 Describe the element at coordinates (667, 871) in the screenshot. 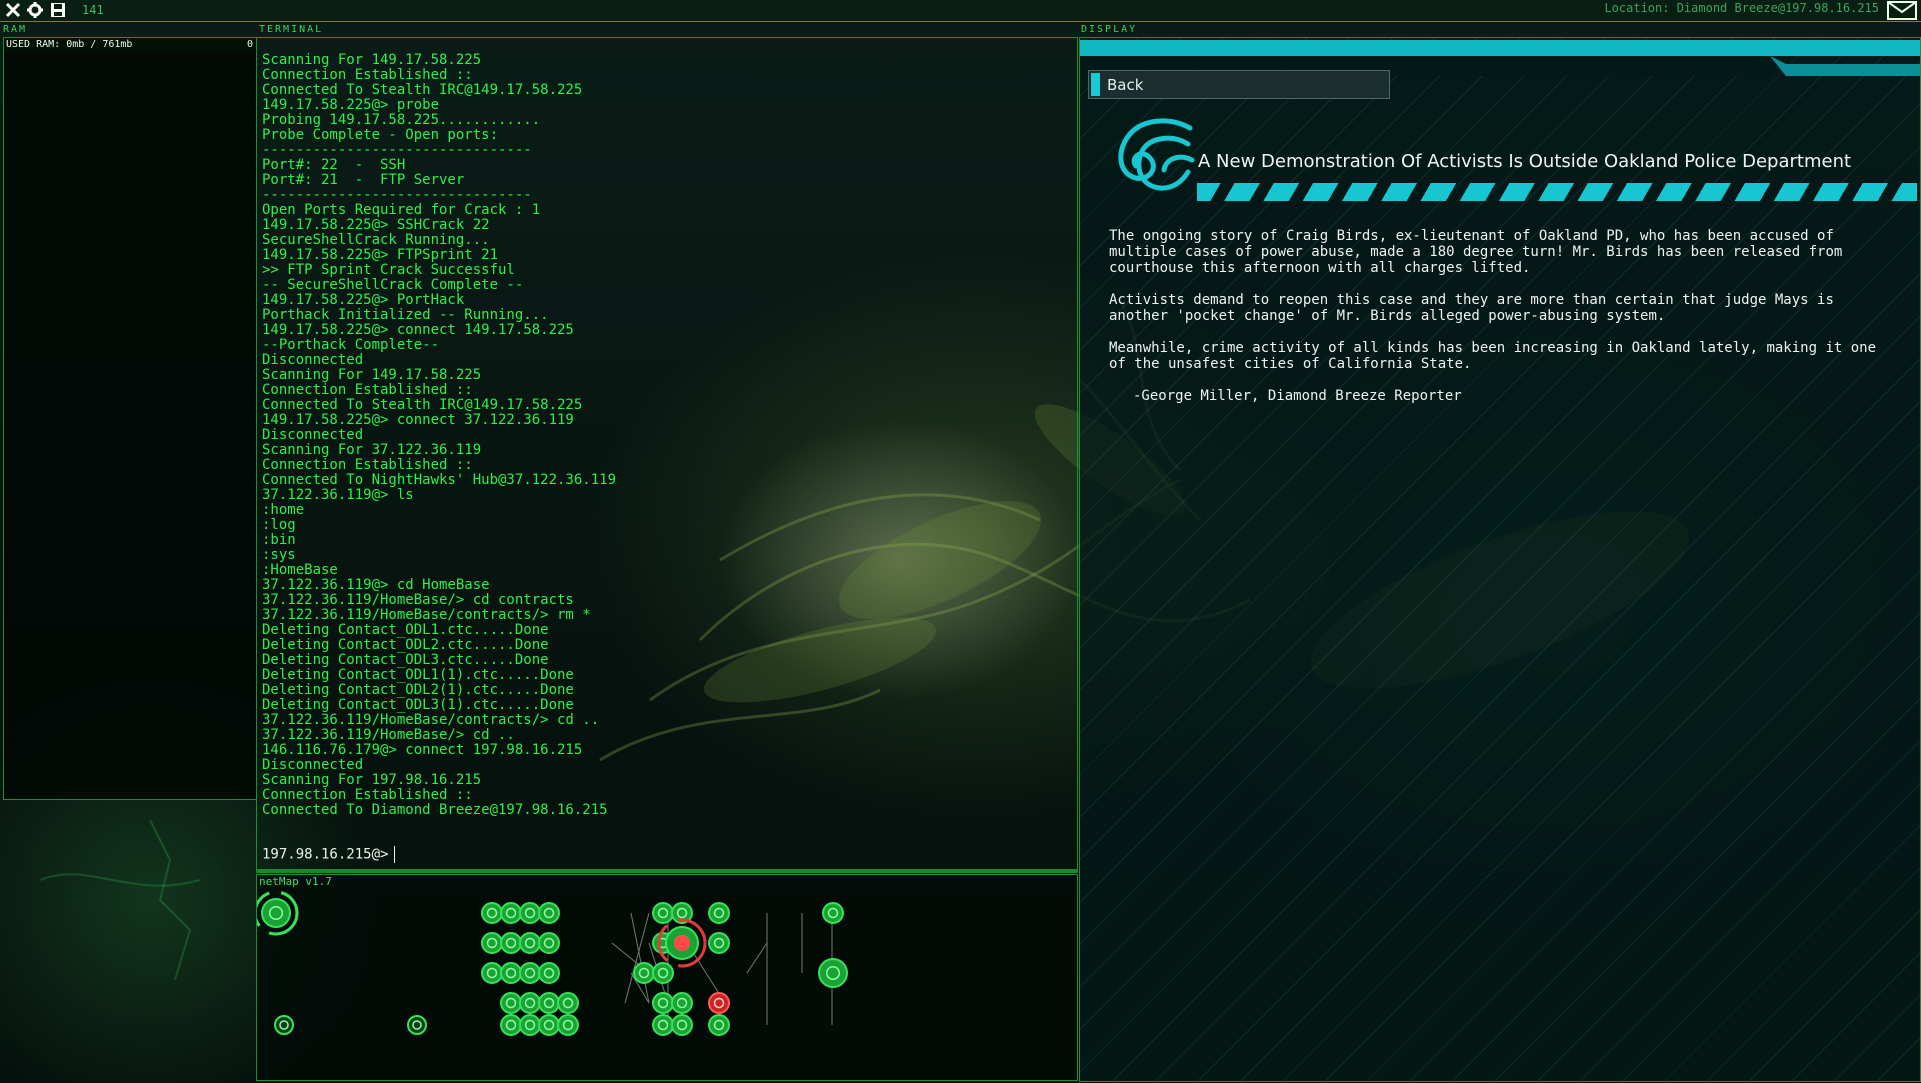

I see `terminal-divider` at that location.